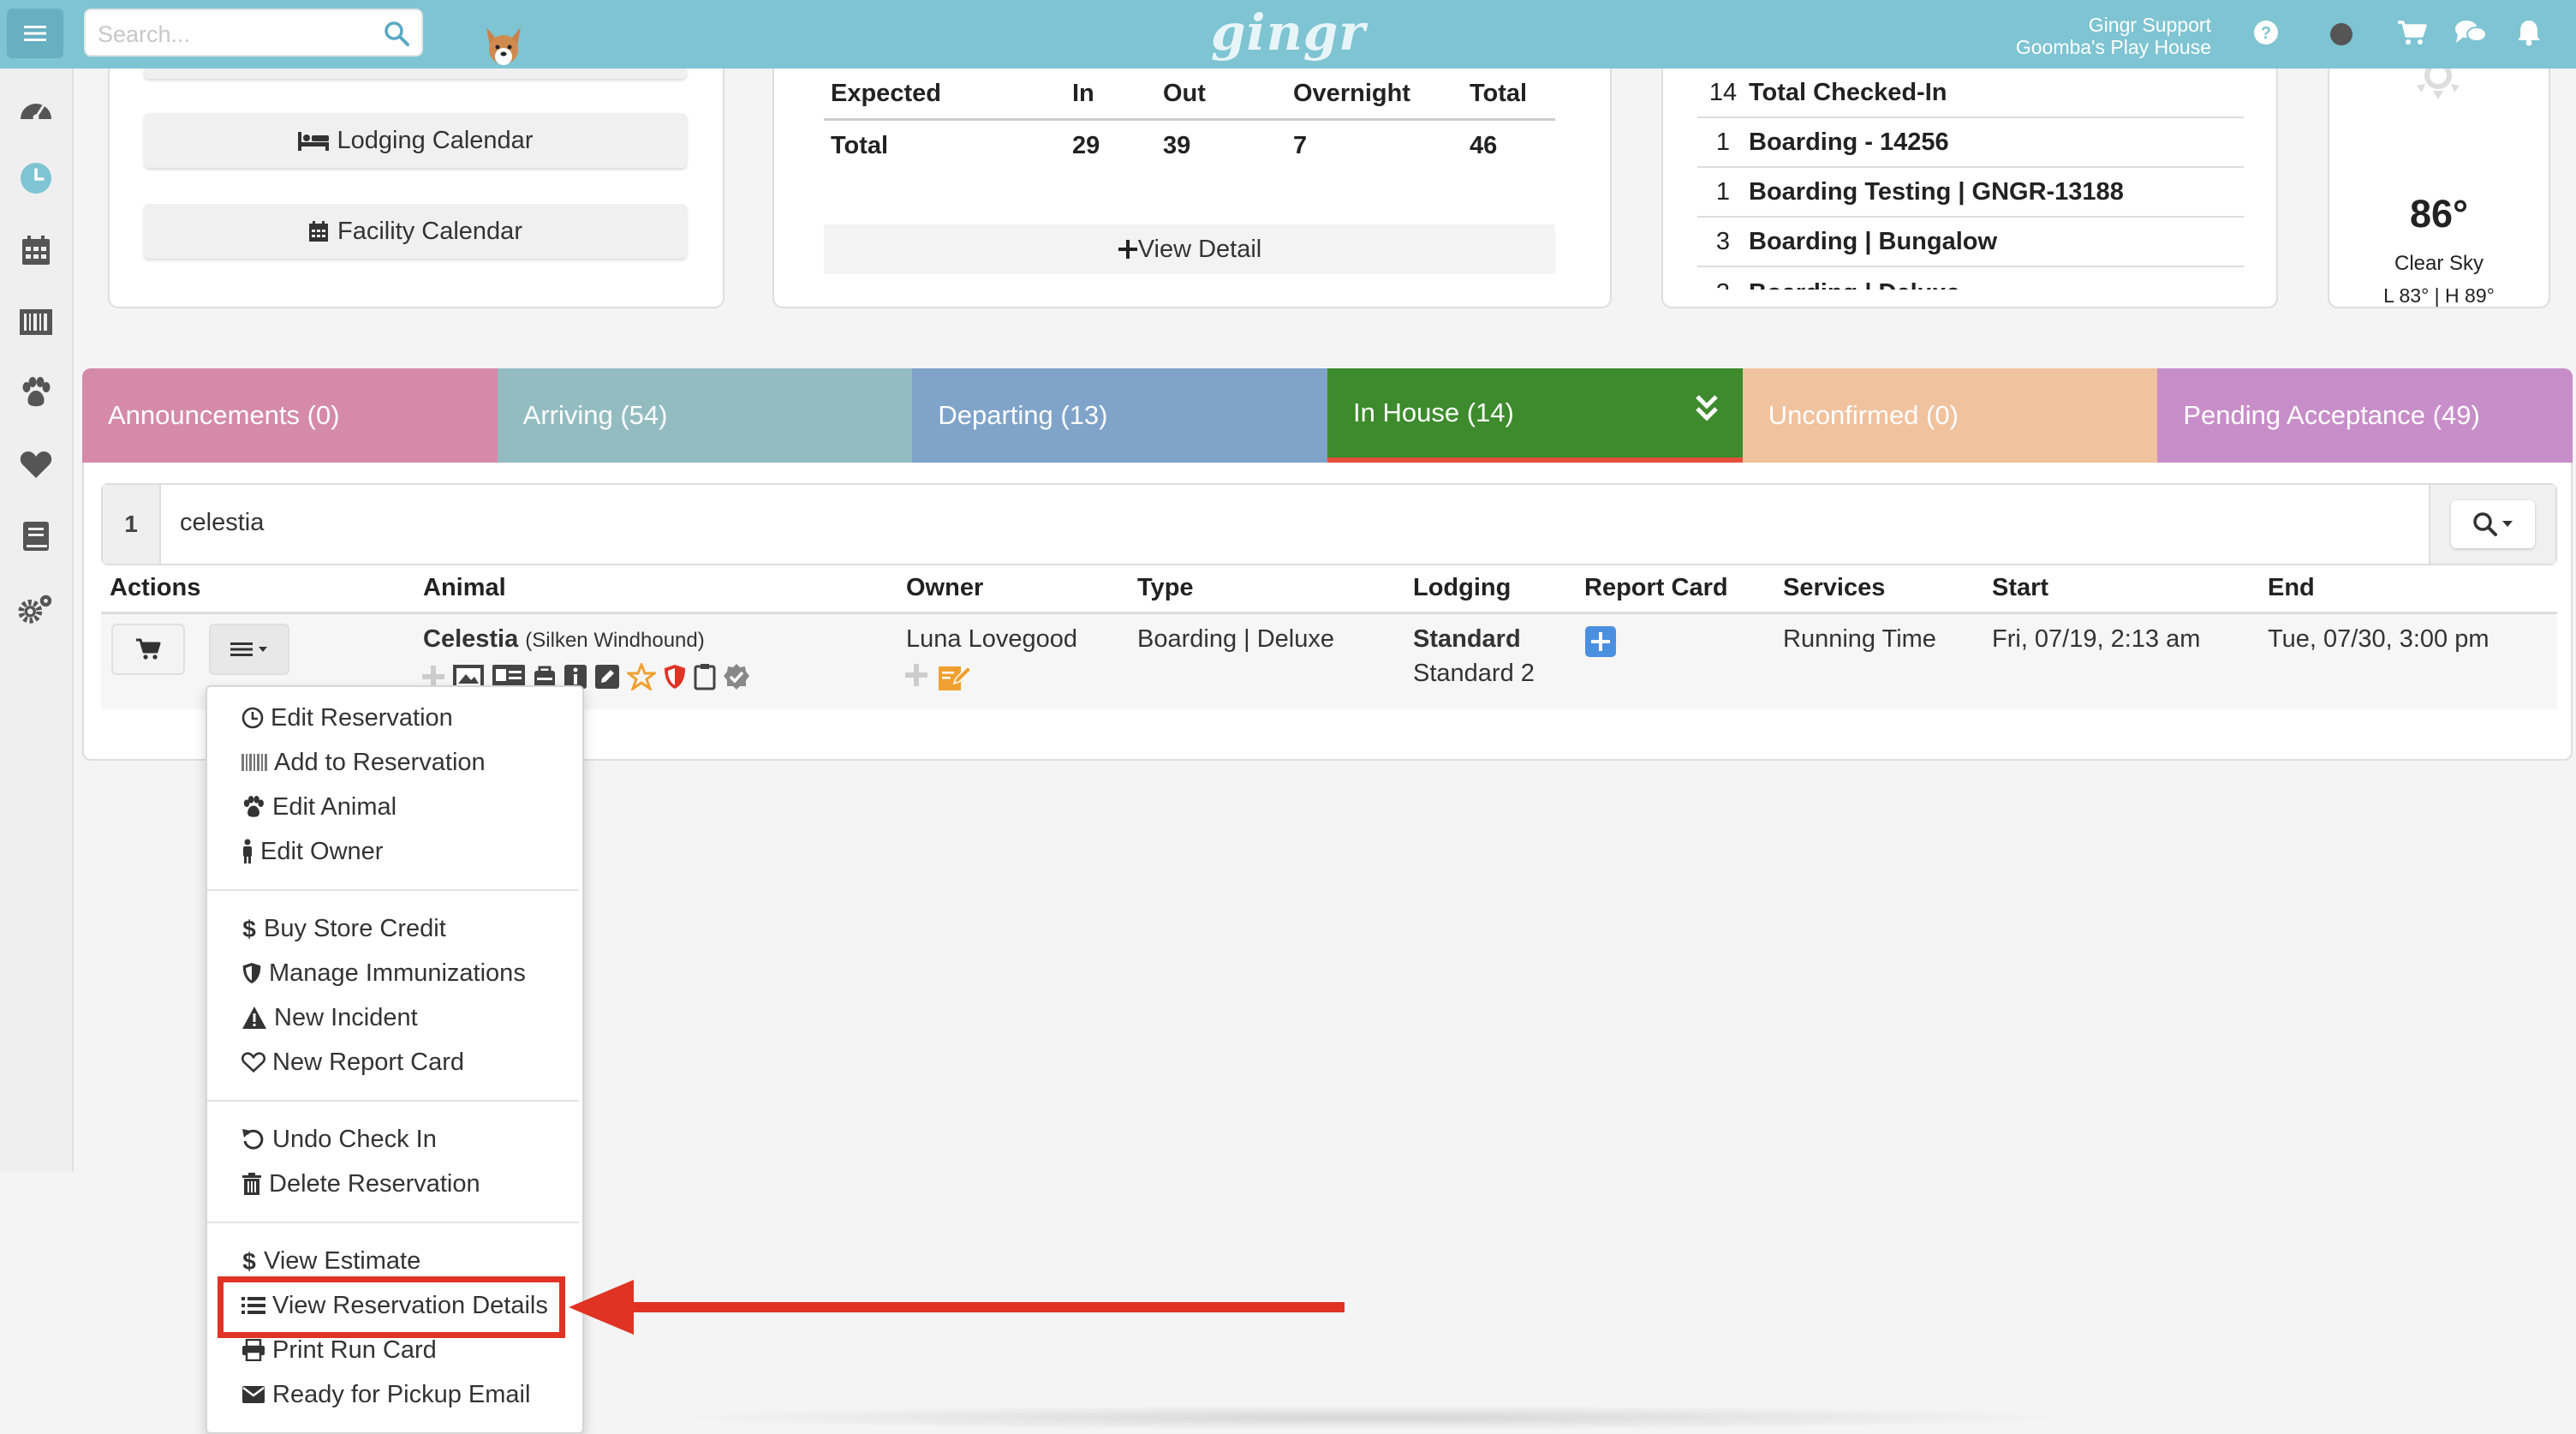 Image resolution: width=2576 pixels, height=1434 pixels. I want to click on paw-icon, so click(253, 806).